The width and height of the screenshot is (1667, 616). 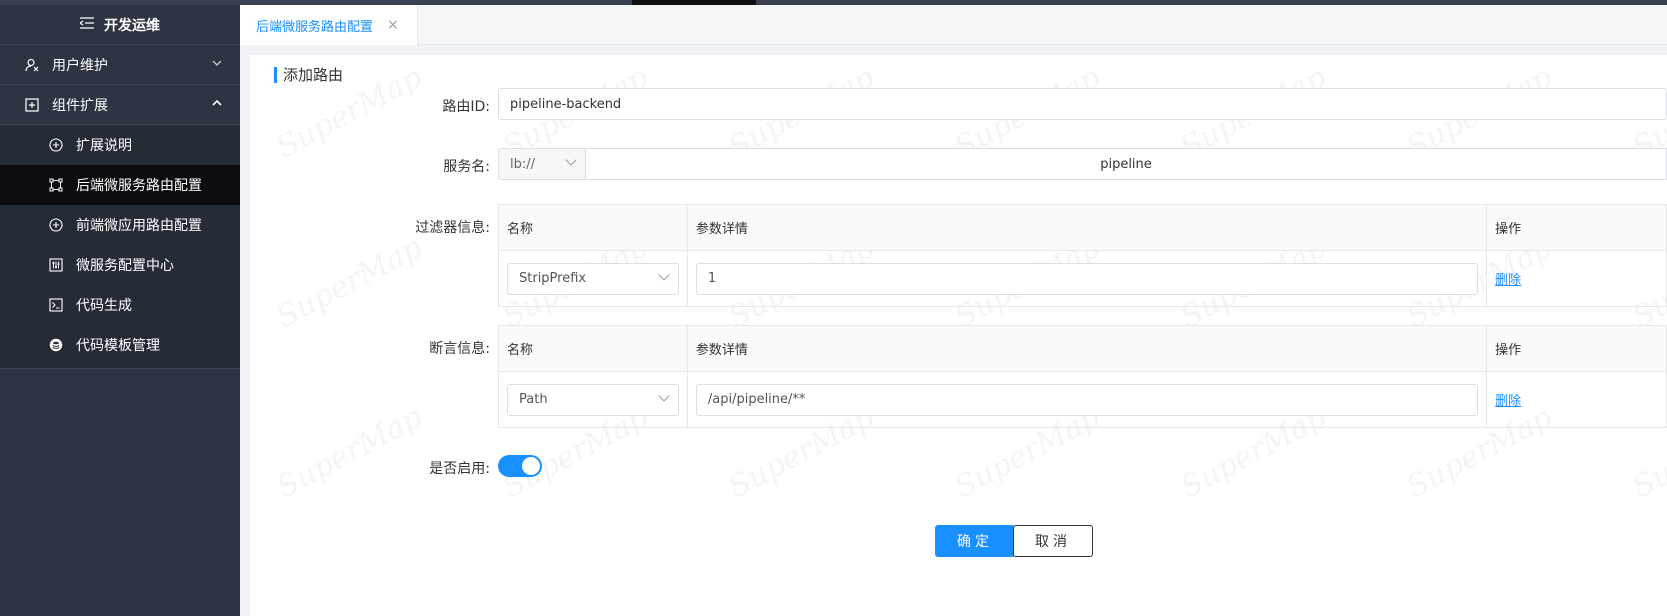 What do you see at coordinates (553, 278) in the screenshot?
I see `filter-name-value: StripPrefix` at bounding box center [553, 278].